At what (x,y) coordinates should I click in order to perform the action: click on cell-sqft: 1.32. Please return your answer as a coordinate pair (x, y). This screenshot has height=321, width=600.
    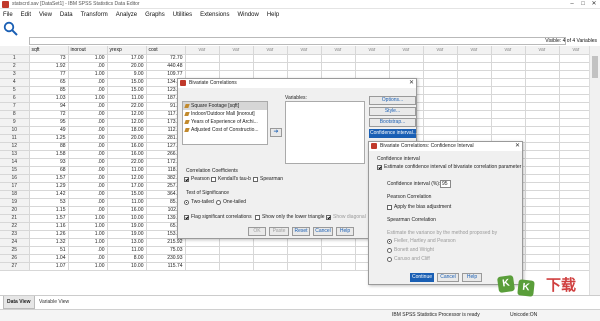
    Looking at the image, I should click on (49, 242).